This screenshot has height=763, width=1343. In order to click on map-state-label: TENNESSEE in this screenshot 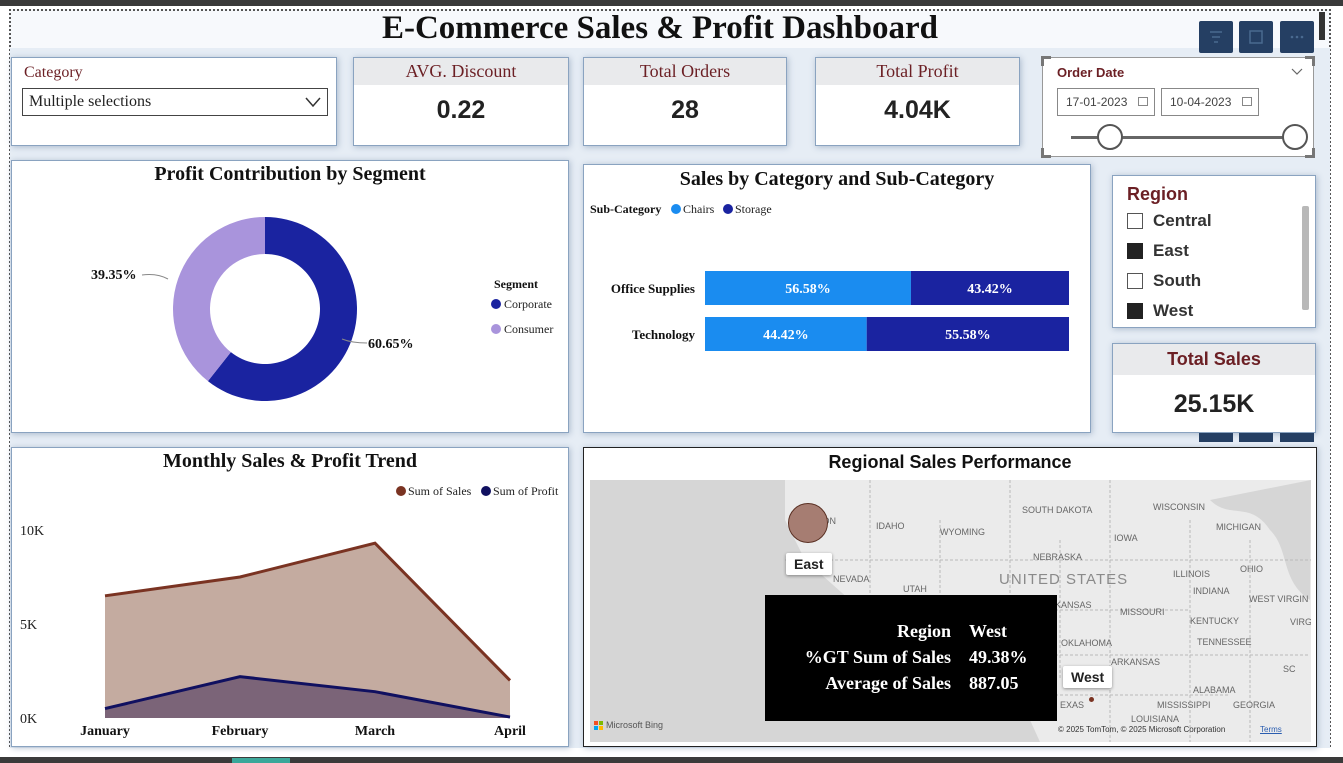, I will do `click(1224, 642)`.